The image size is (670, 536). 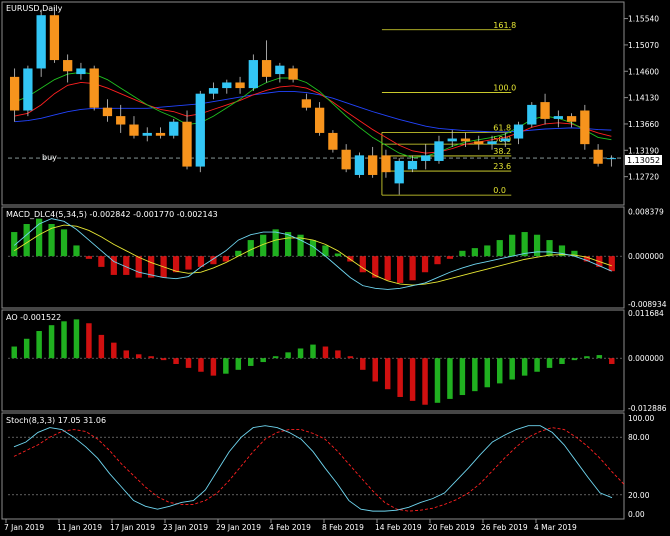 I want to click on ao-tick-label: 0.000000, so click(x=646, y=358).